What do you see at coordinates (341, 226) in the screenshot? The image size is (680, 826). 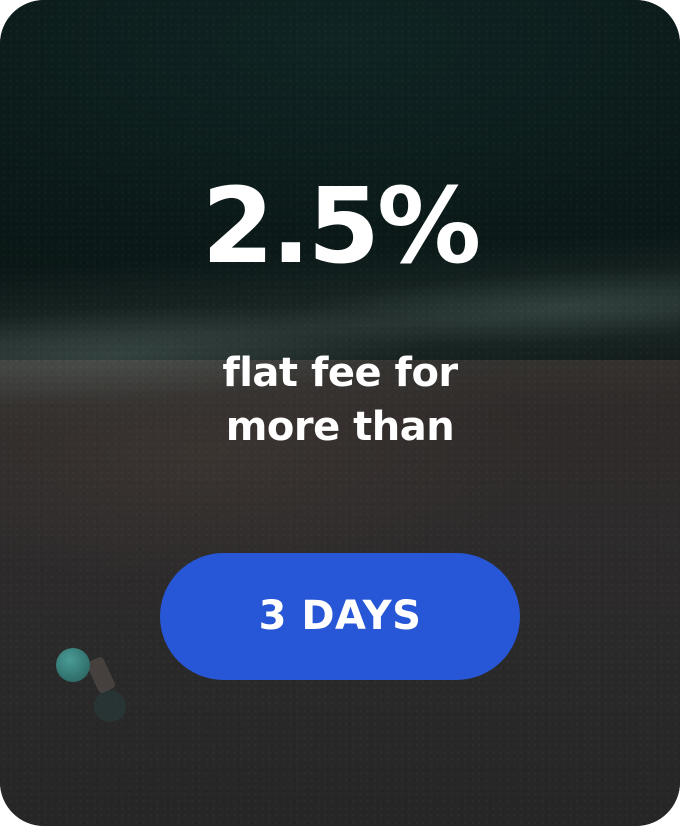 I see `fee-rate-headline: 2.5%` at bounding box center [341, 226].